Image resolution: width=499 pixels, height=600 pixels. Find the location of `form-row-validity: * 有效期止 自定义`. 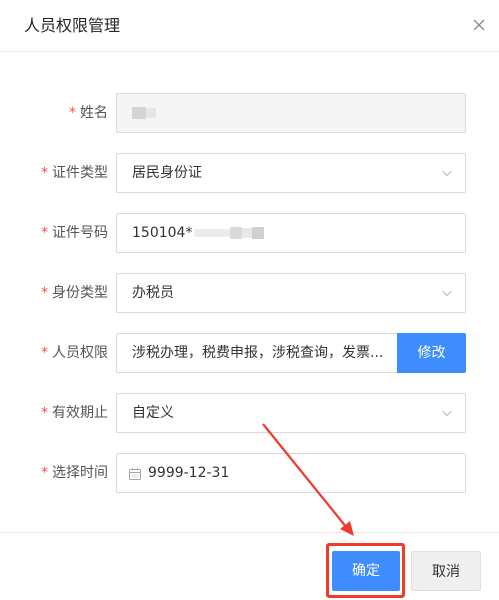

form-row-validity: * 有效期止 自定义 is located at coordinates (249, 413).